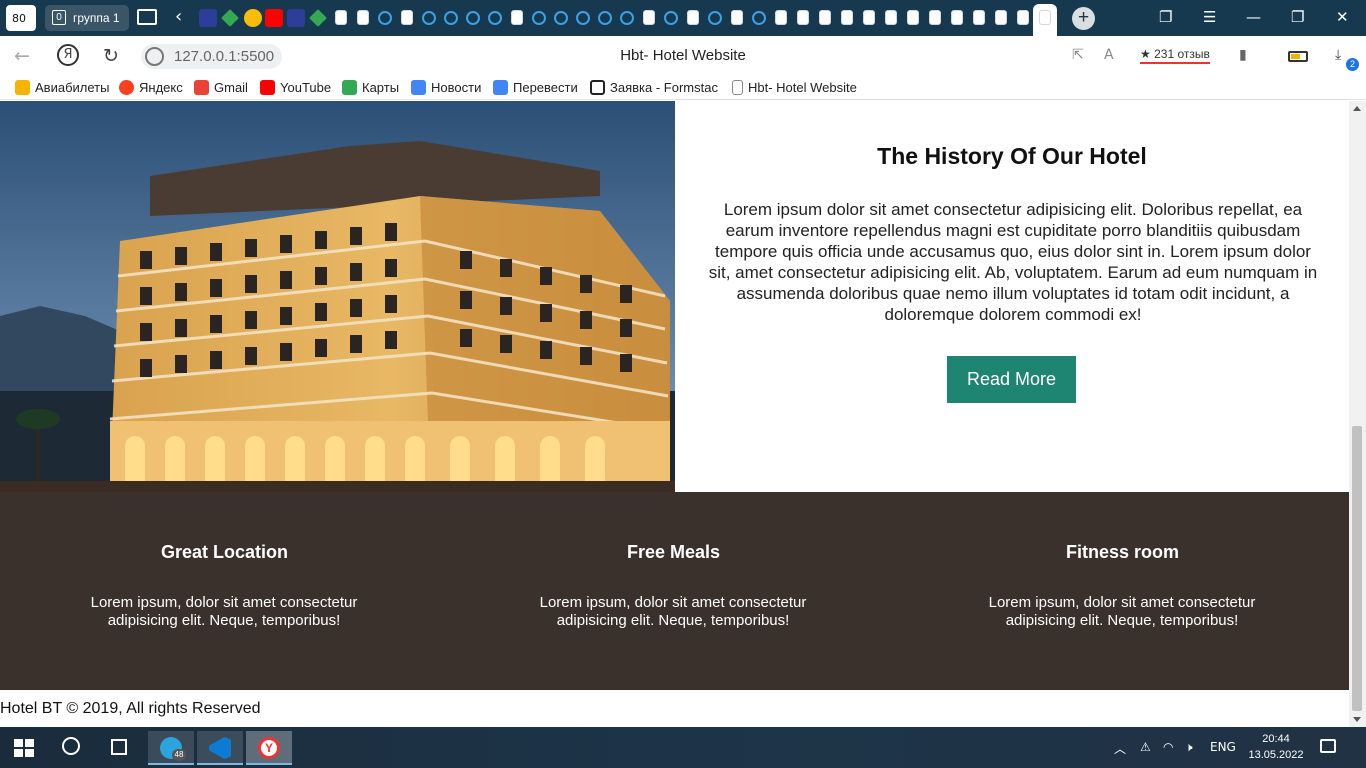 Image resolution: width=1366 pixels, height=768 pixels. What do you see at coordinates (147, 17) in the screenshot?
I see `new-group-icon` at bounding box center [147, 17].